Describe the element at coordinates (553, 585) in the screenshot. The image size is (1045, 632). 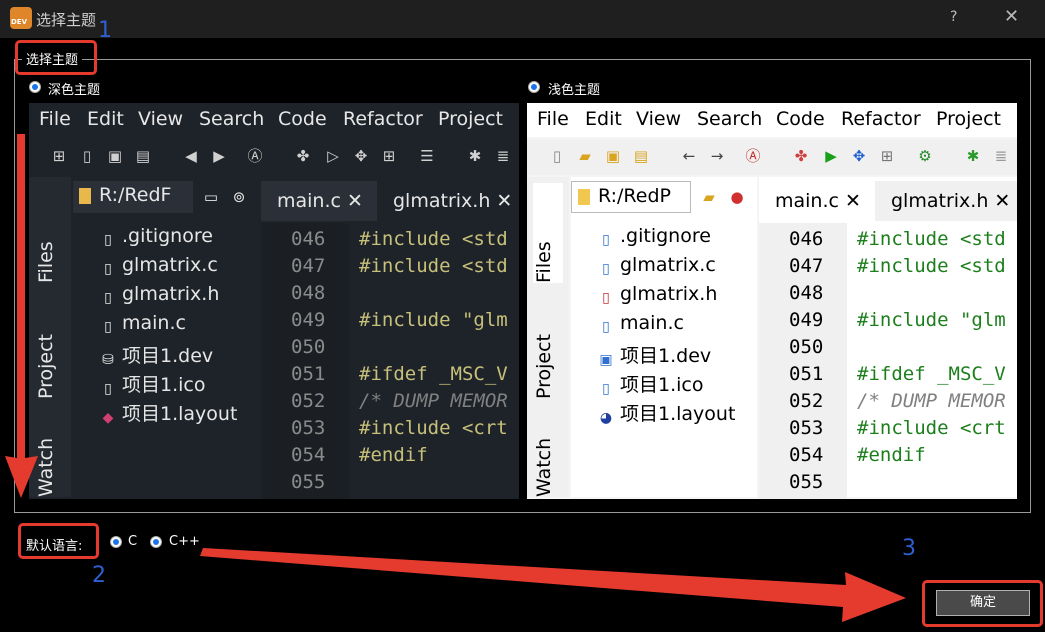
I see `annotation-arrow-right` at that location.